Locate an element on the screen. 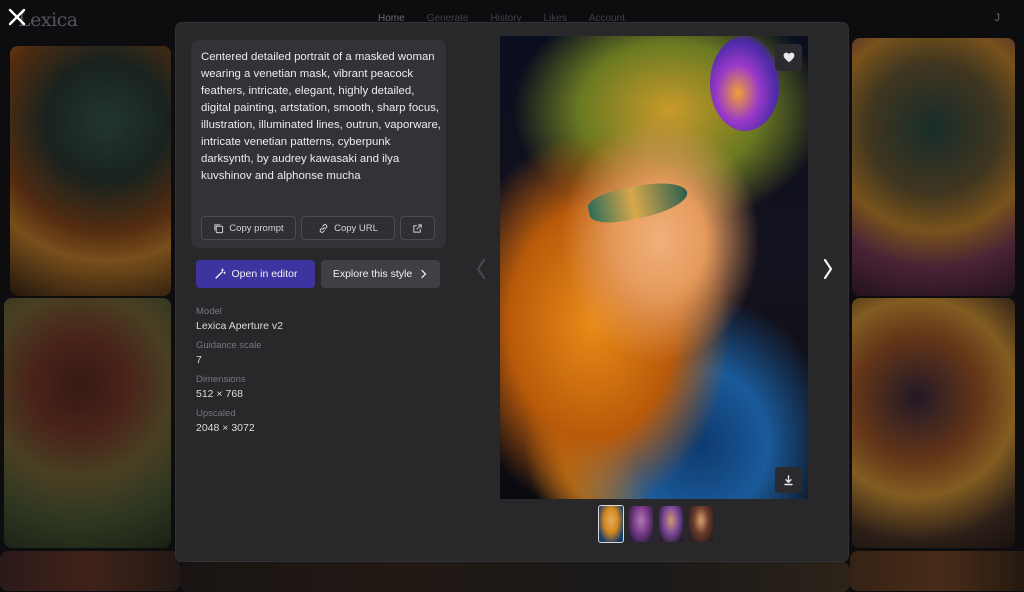 This screenshot has width=1024, height=592. download-icon is located at coordinates (788, 479).